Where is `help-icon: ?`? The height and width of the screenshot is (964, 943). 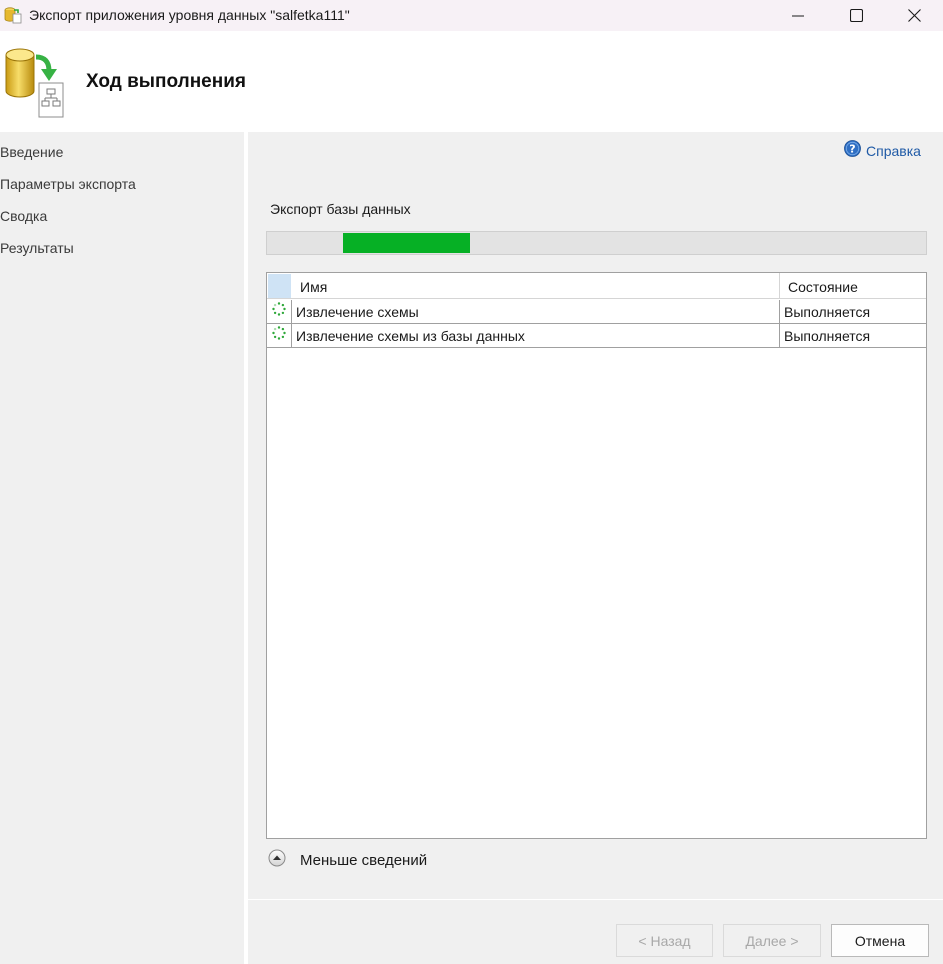
help-icon: ? is located at coordinates (852, 151).